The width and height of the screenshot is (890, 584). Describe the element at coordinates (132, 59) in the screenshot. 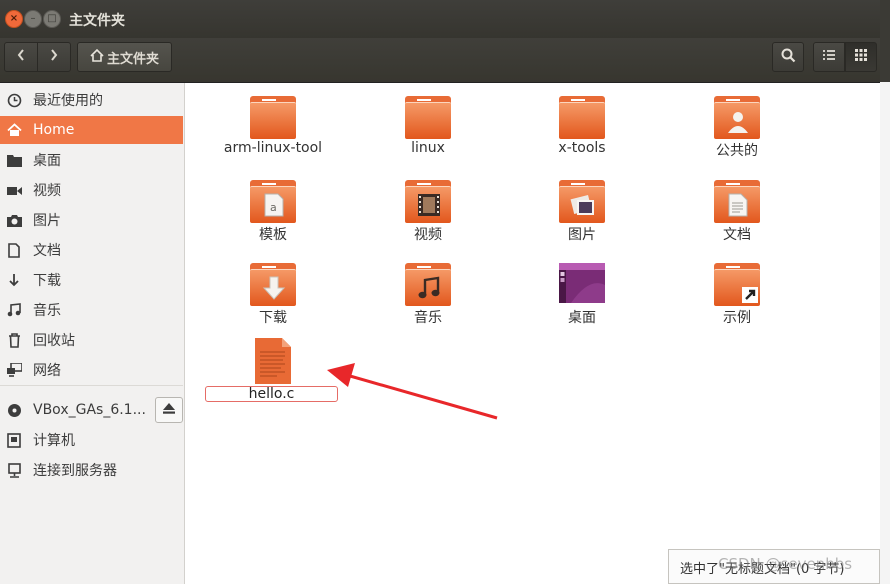

I see `path-bar-label: 主文件夹` at that location.